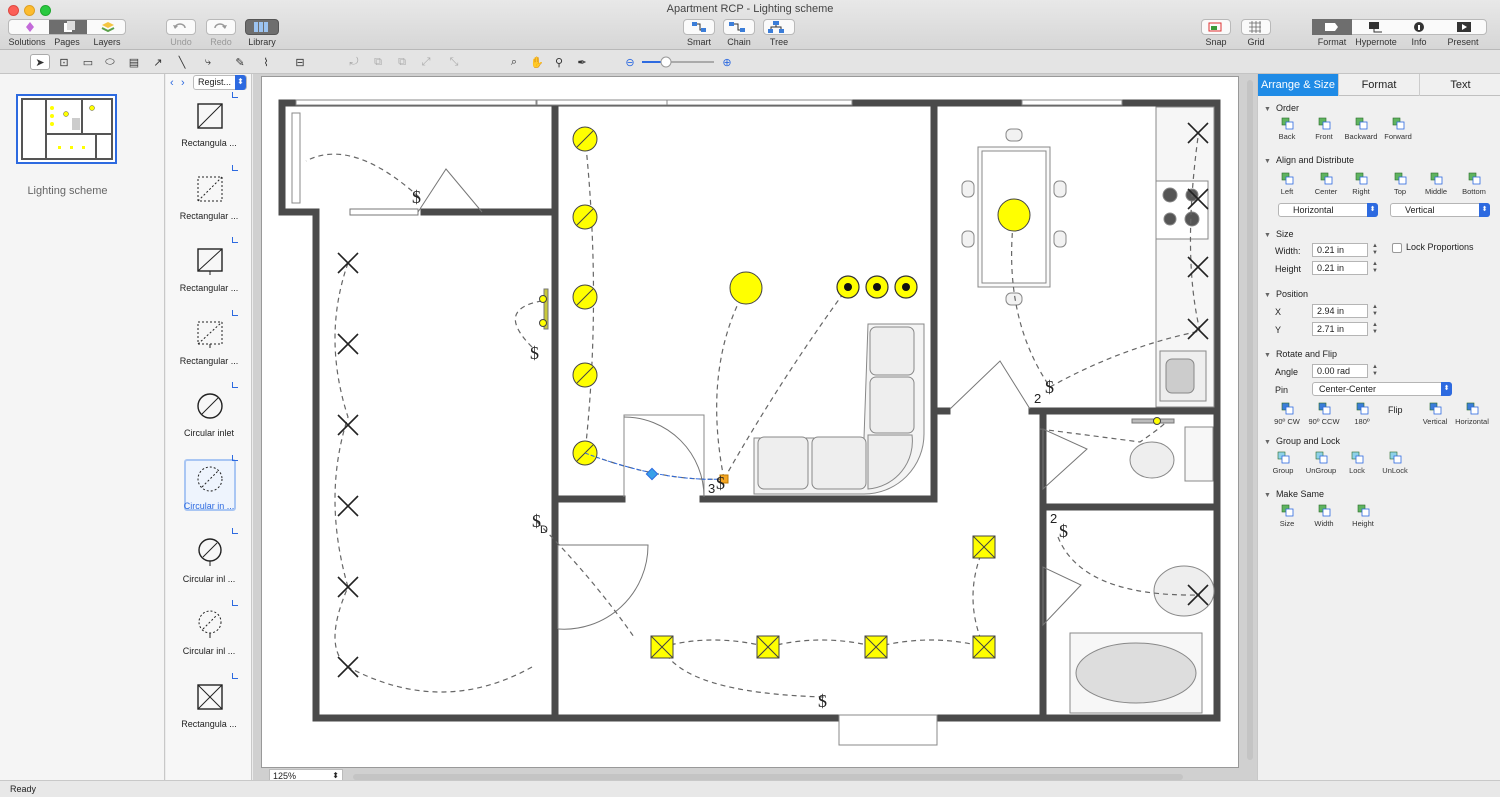 This screenshot has width=1500, height=797. What do you see at coordinates (1440, 210) in the screenshot?
I see `distribute-vertical-select: Vertical ⬍` at bounding box center [1440, 210].